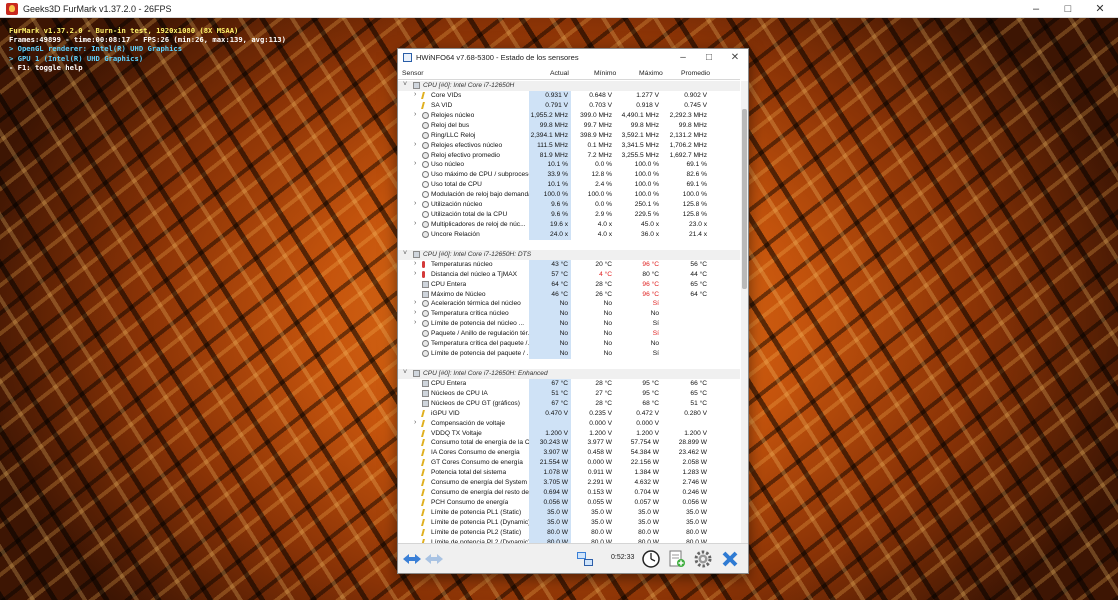  I want to click on sensor-row: Uso total de CPU 10.1 % 2.4 % 100.0 % 69.1 %, so click(569, 185).